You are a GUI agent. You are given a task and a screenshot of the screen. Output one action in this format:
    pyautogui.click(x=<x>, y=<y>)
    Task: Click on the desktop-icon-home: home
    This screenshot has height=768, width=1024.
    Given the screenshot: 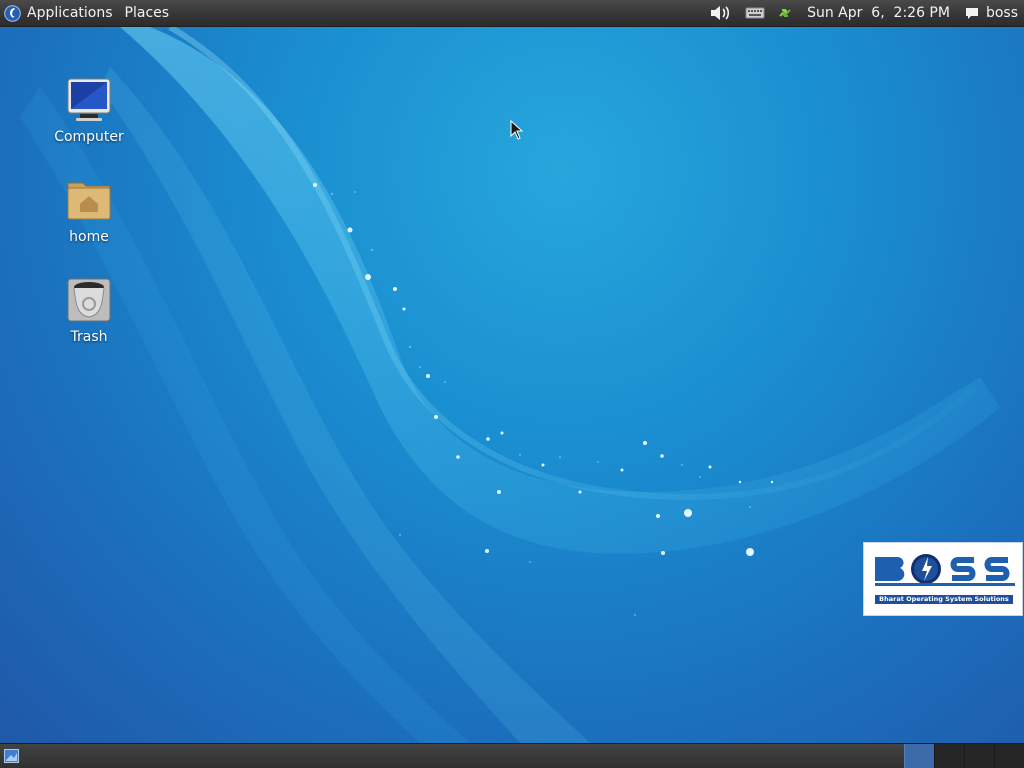 What is the action you would take?
    pyautogui.click(x=89, y=211)
    